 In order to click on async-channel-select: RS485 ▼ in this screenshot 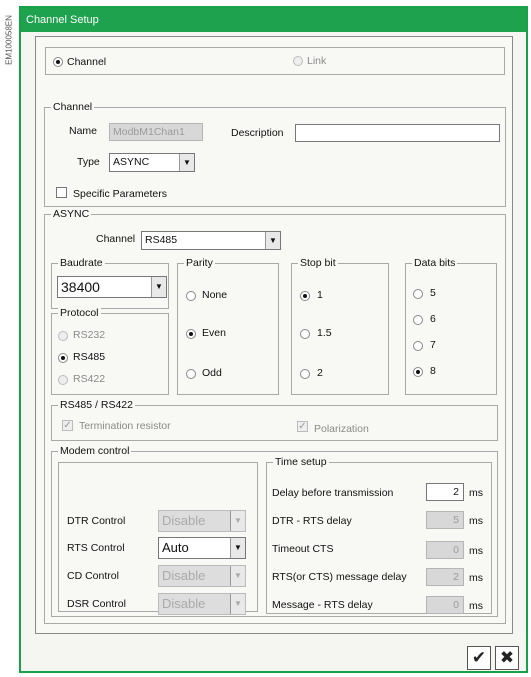, I will do `click(211, 240)`.